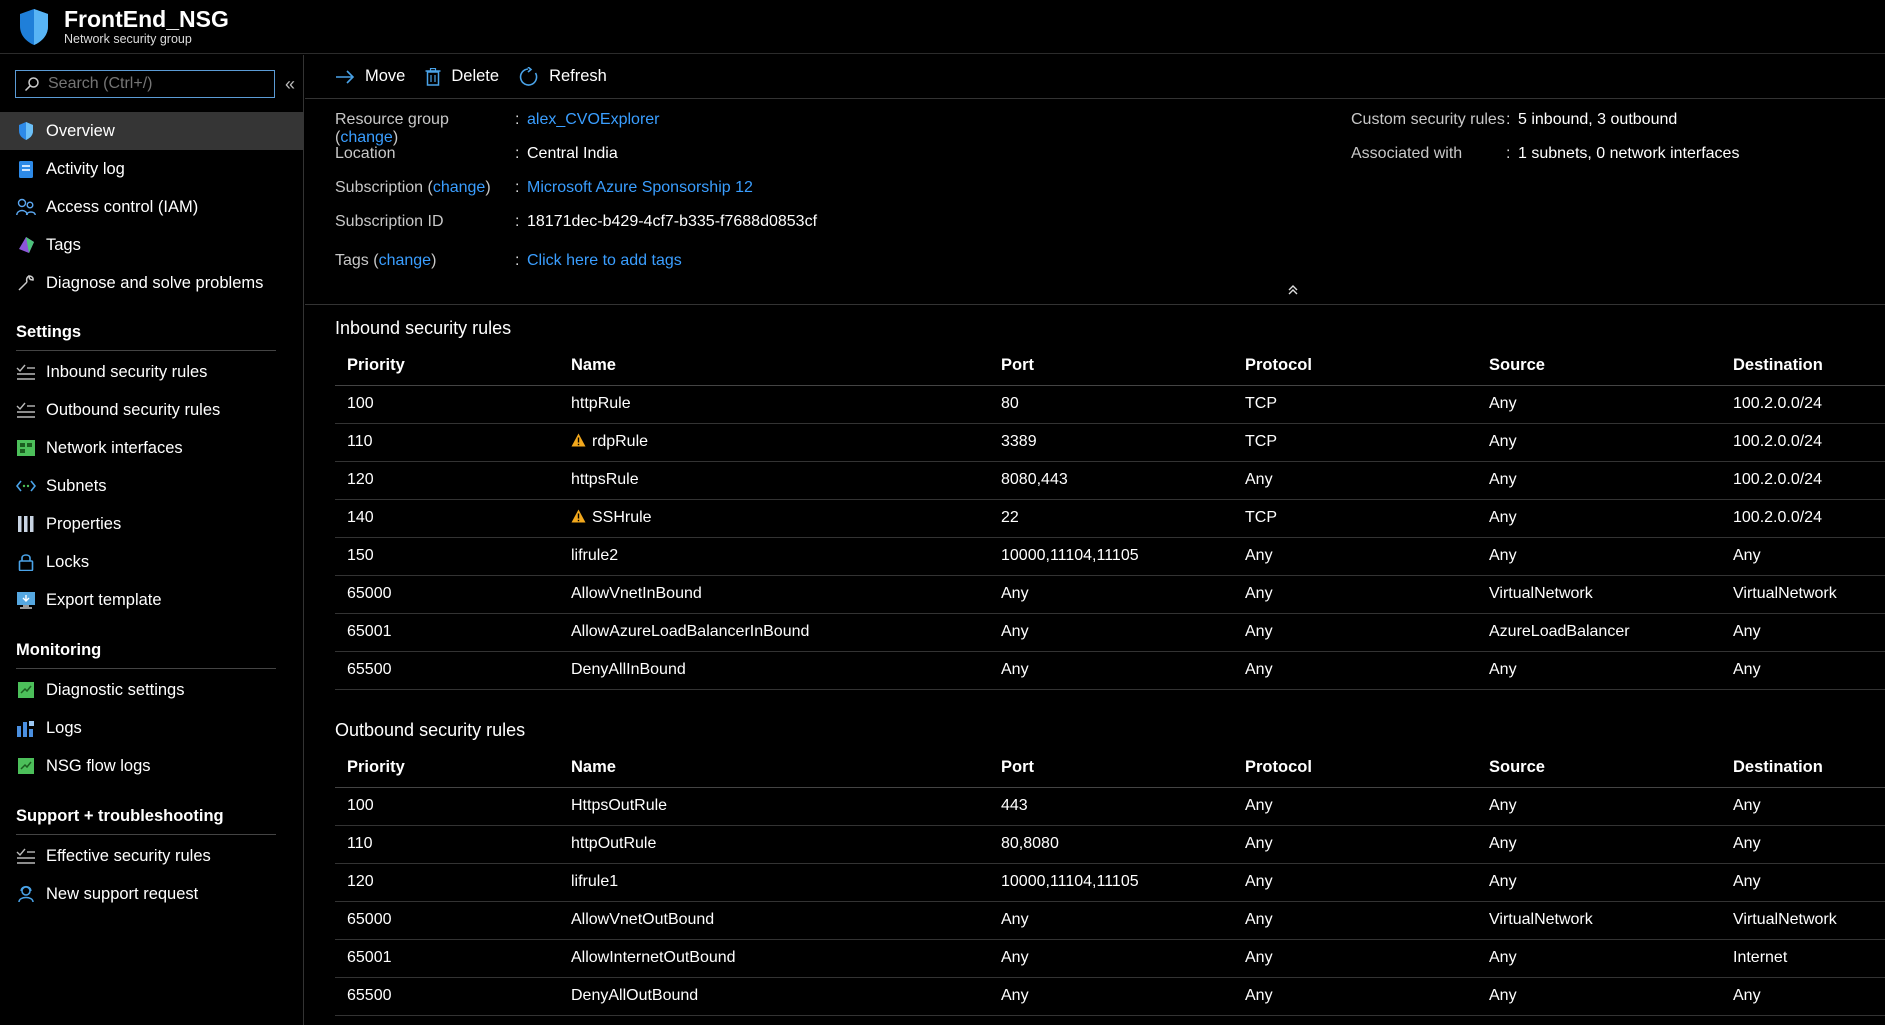 The width and height of the screenshot is (1885, 1025). Describe the element at coordinates (379, 187) in the screenshot. I see `subscription-label: Subscription` at that location.